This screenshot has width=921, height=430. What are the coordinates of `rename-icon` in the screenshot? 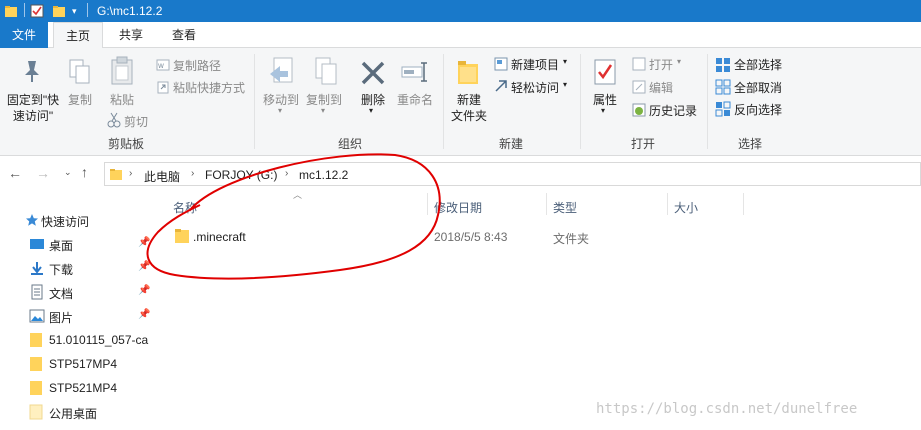 It's located at (414, 72).